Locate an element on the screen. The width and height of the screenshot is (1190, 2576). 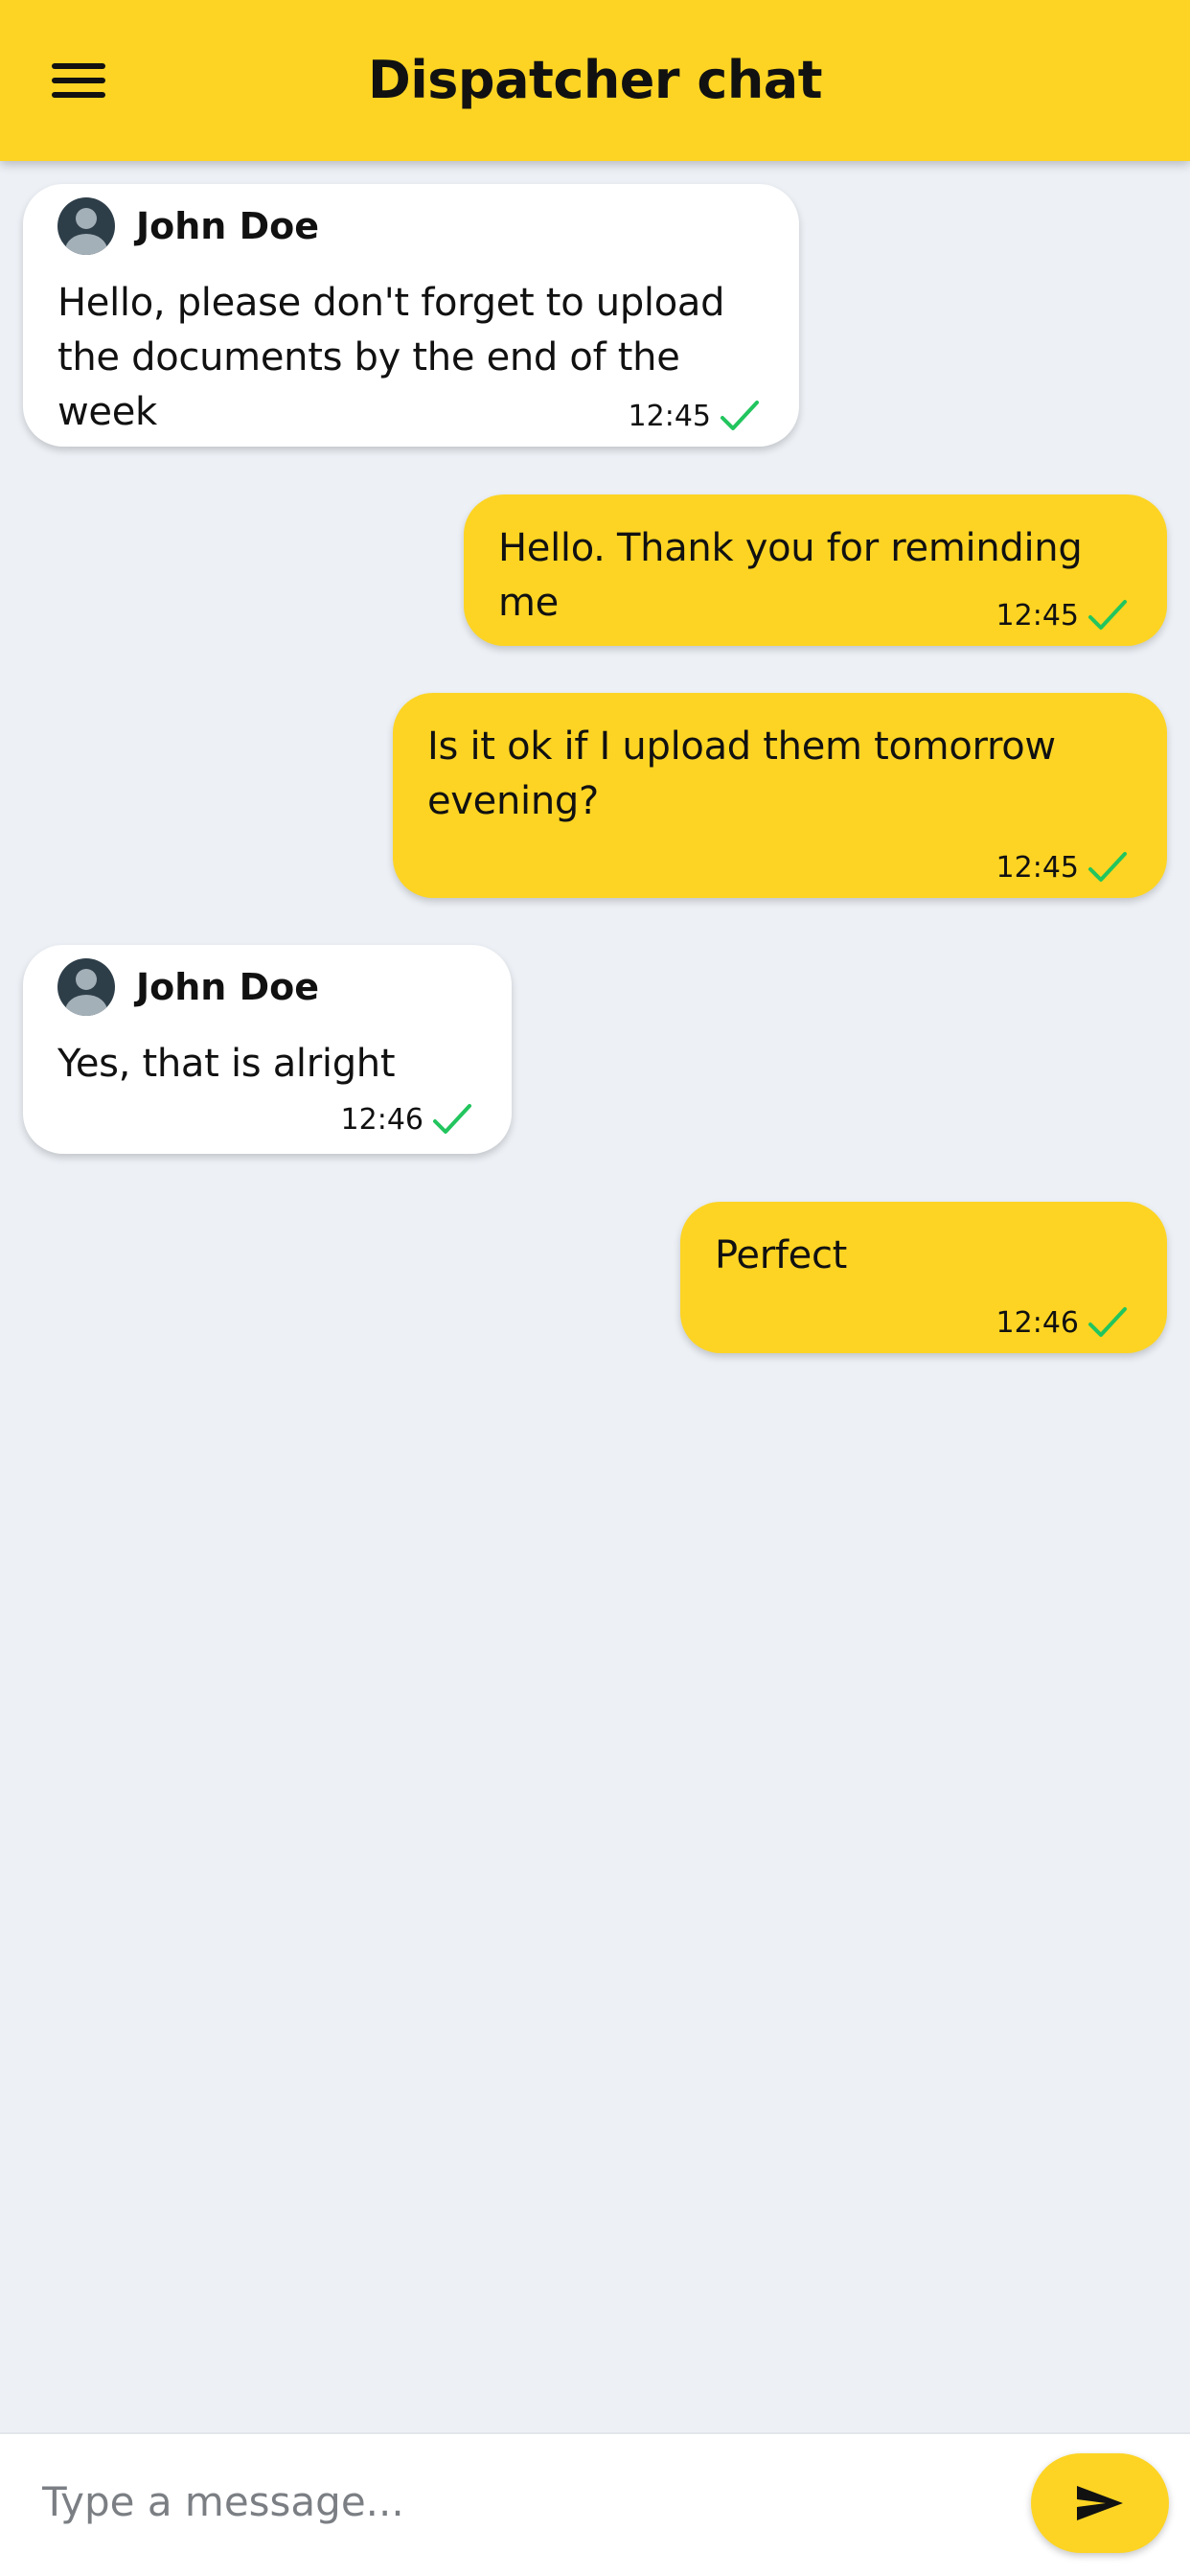
message-bubble-incoming: John Doe Yes, that is alright 12:46 is located at coordinates (267, 1049).